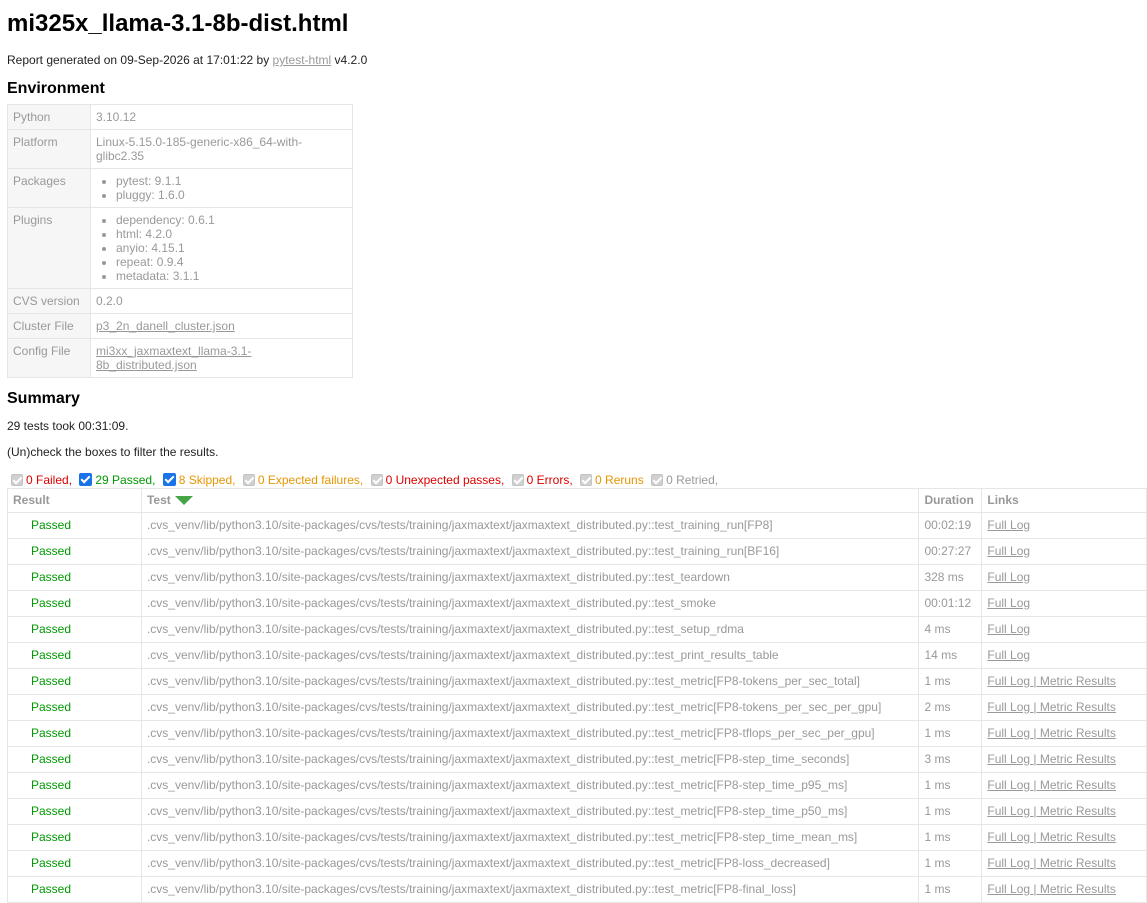 The height and width of the screenshot is (903, 1147). What do you see at coordinates (530, 500) in the screenshot?
I see `column-header-test: Test` at bounding box center [530, 500].